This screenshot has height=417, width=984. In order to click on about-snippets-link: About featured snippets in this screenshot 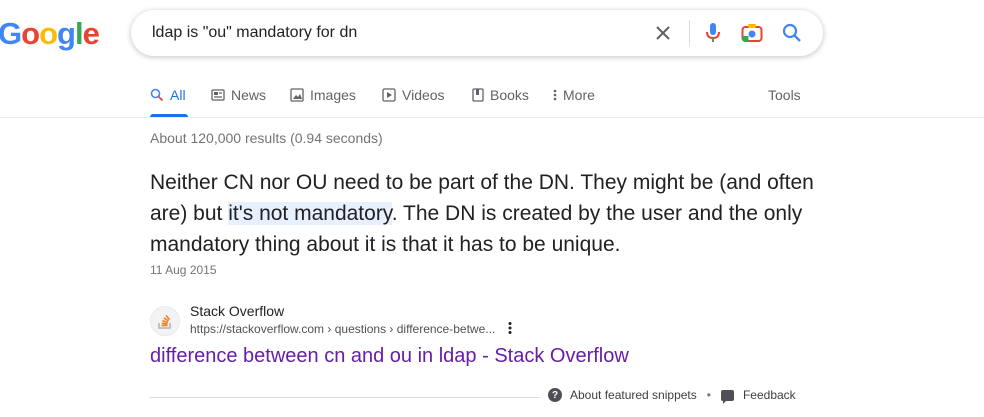, I will do `click(633, 395)`.